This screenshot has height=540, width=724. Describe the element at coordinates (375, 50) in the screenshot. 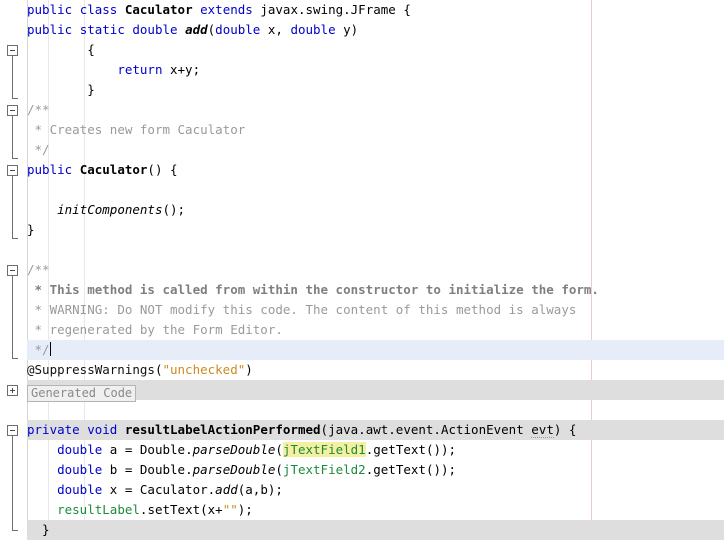

I see `code-line-3: {` at that location.